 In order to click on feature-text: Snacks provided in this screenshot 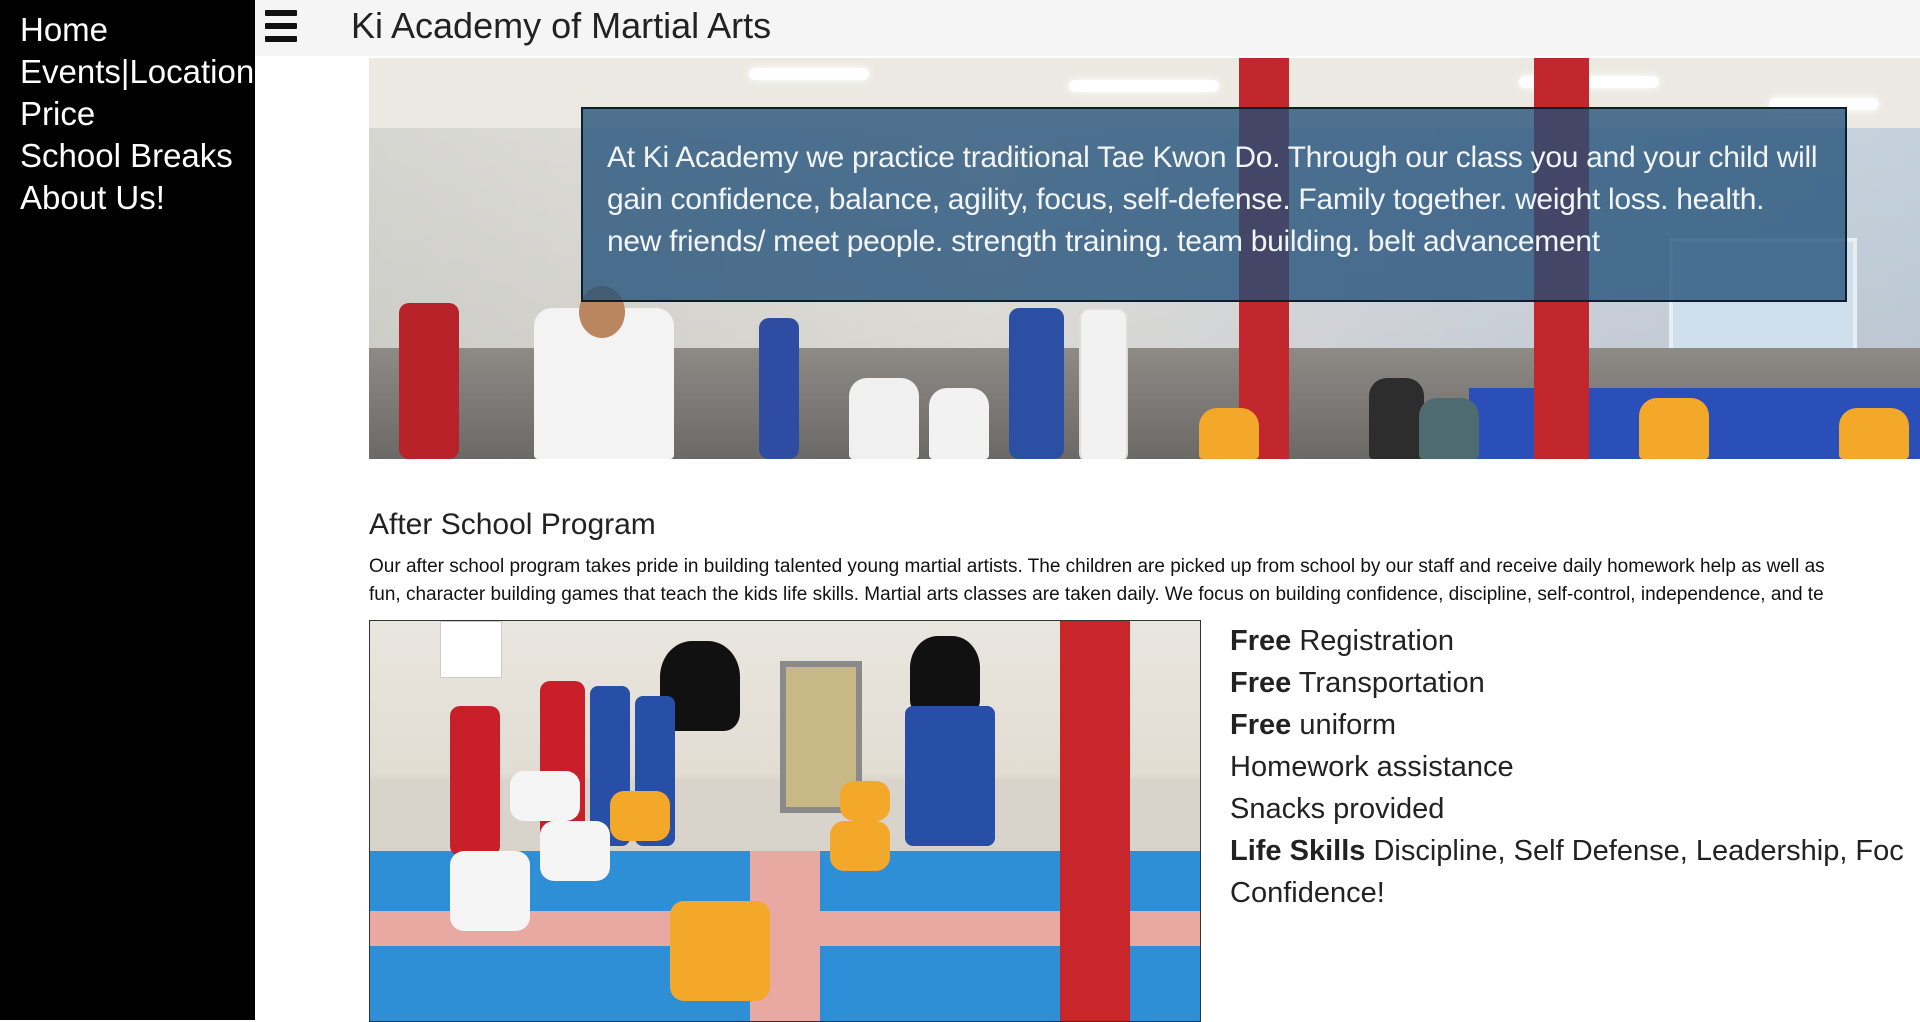, I will do `click(1337, 809)`.